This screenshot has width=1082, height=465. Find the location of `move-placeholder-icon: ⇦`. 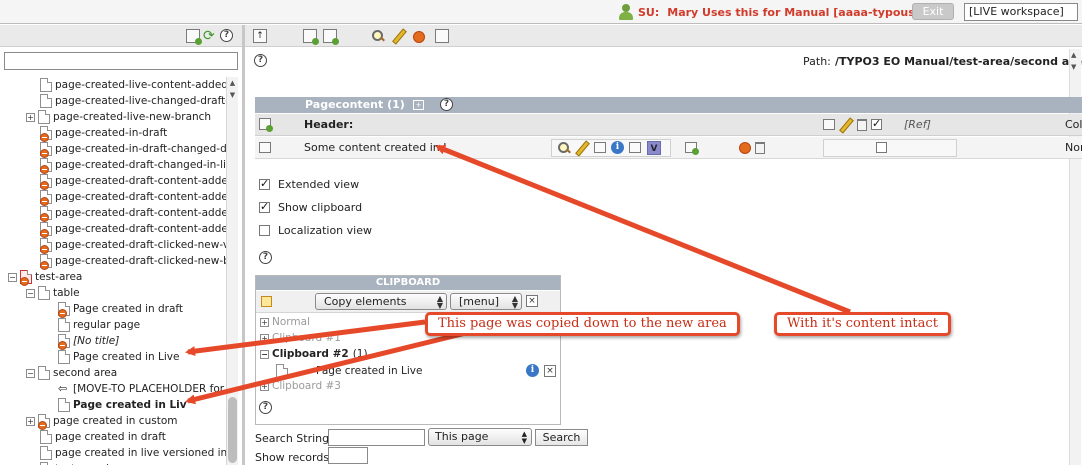

move-placeholder-icon: ⇦ is located at coordinates (64, 389).